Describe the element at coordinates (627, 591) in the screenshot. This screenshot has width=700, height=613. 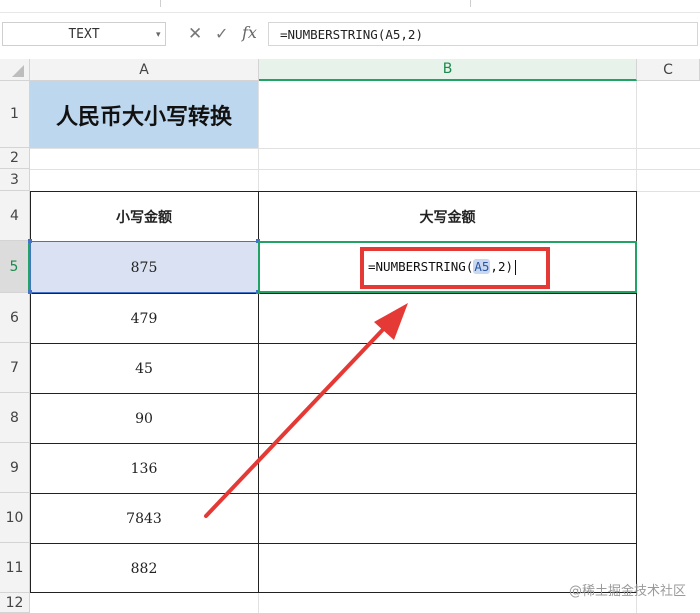
I see `watermark: @稀土掘金技术社区` at that location.